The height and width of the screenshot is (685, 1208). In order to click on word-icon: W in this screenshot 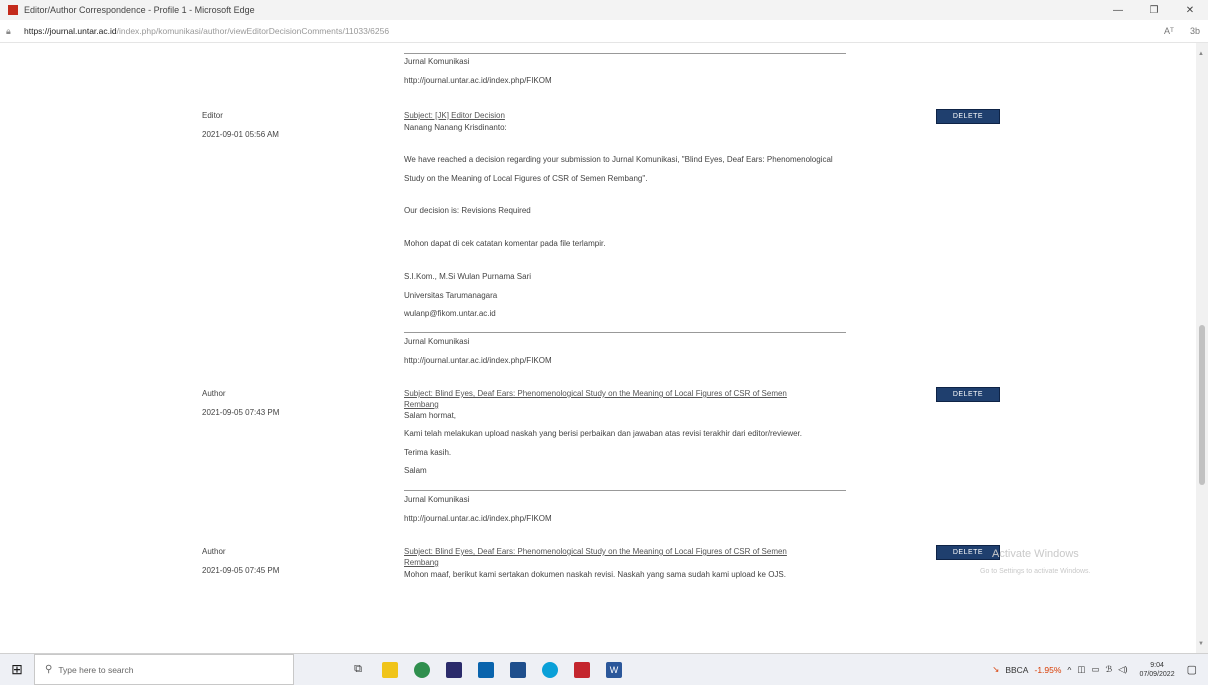, I will do `click(614, 669)`.